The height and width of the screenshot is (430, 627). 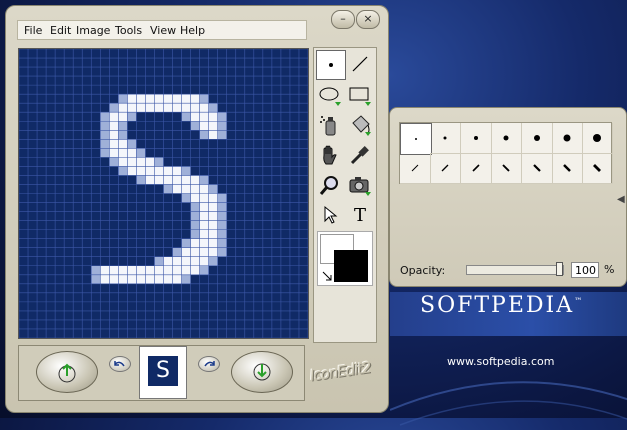 I want to click on select-tool, so click(x=330, y=215).